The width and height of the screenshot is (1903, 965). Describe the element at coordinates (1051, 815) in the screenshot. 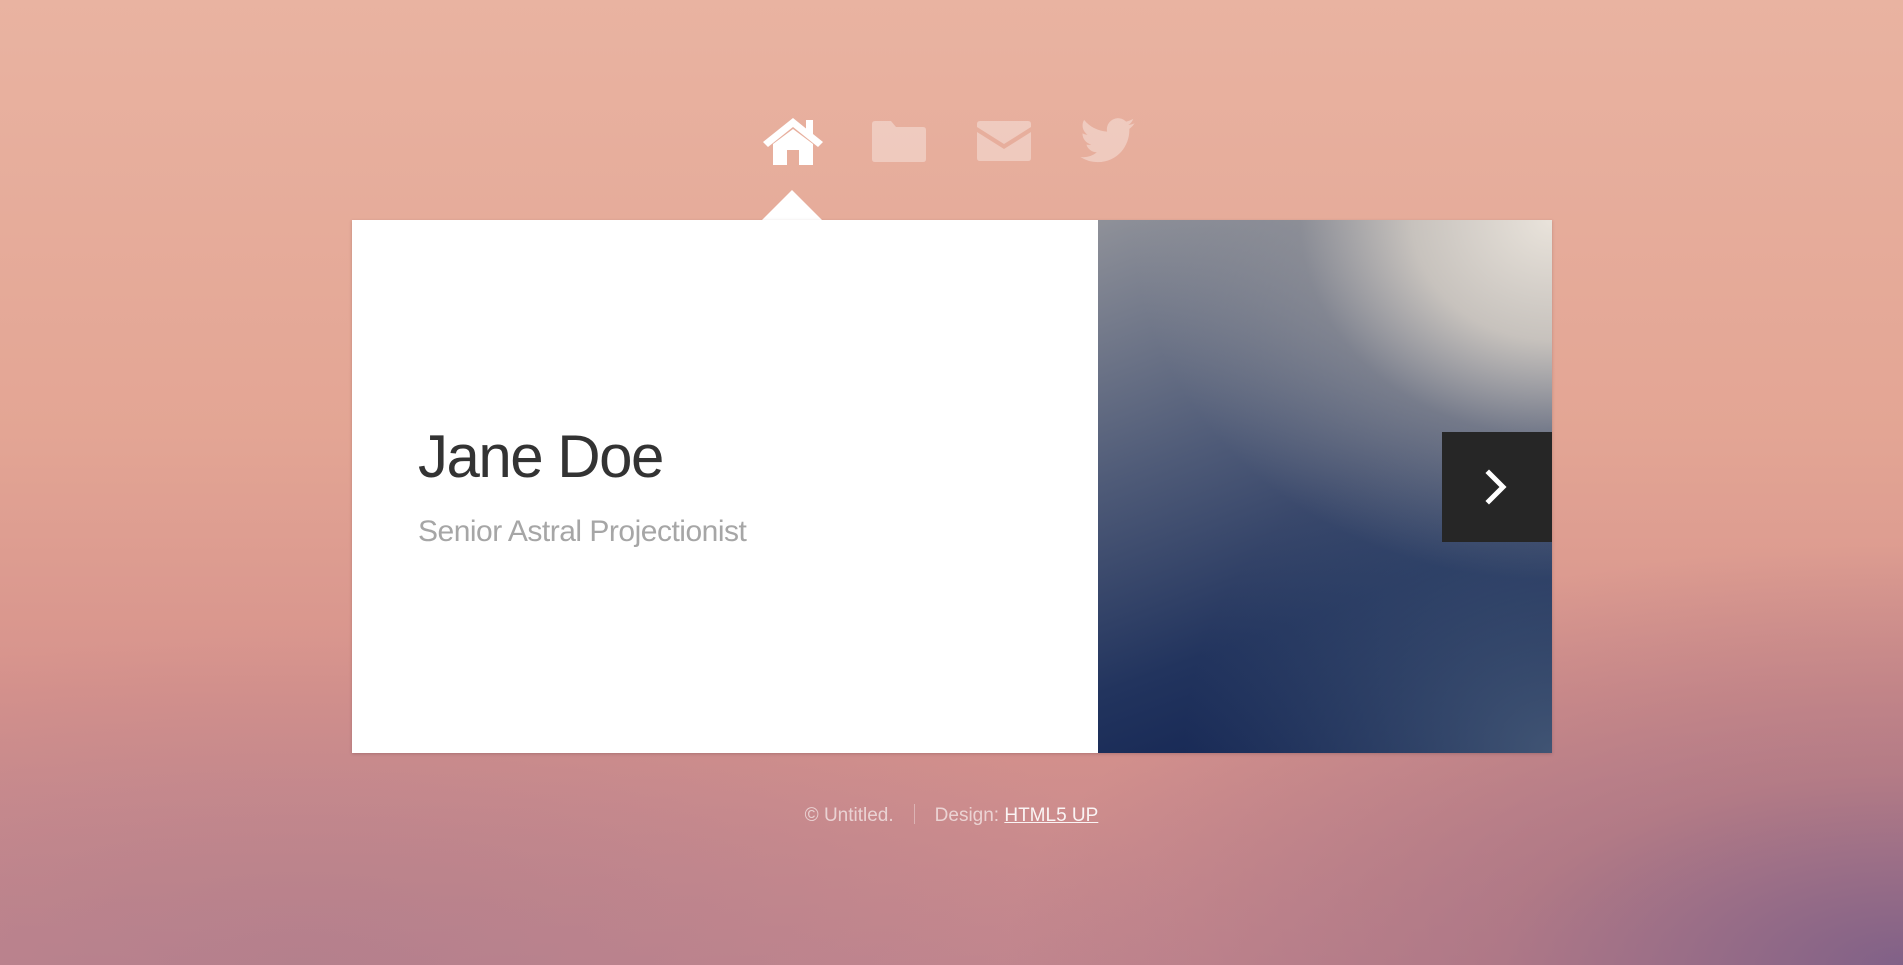

I see `design-credit-link: HTML5 UP` at that location.